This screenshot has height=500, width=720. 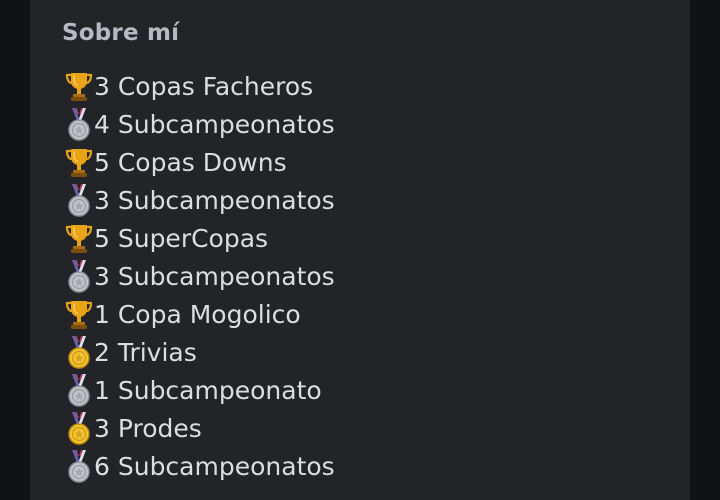 I want to click on achievement-label: 3 Copas Facheros, so click(x=204, y=86).